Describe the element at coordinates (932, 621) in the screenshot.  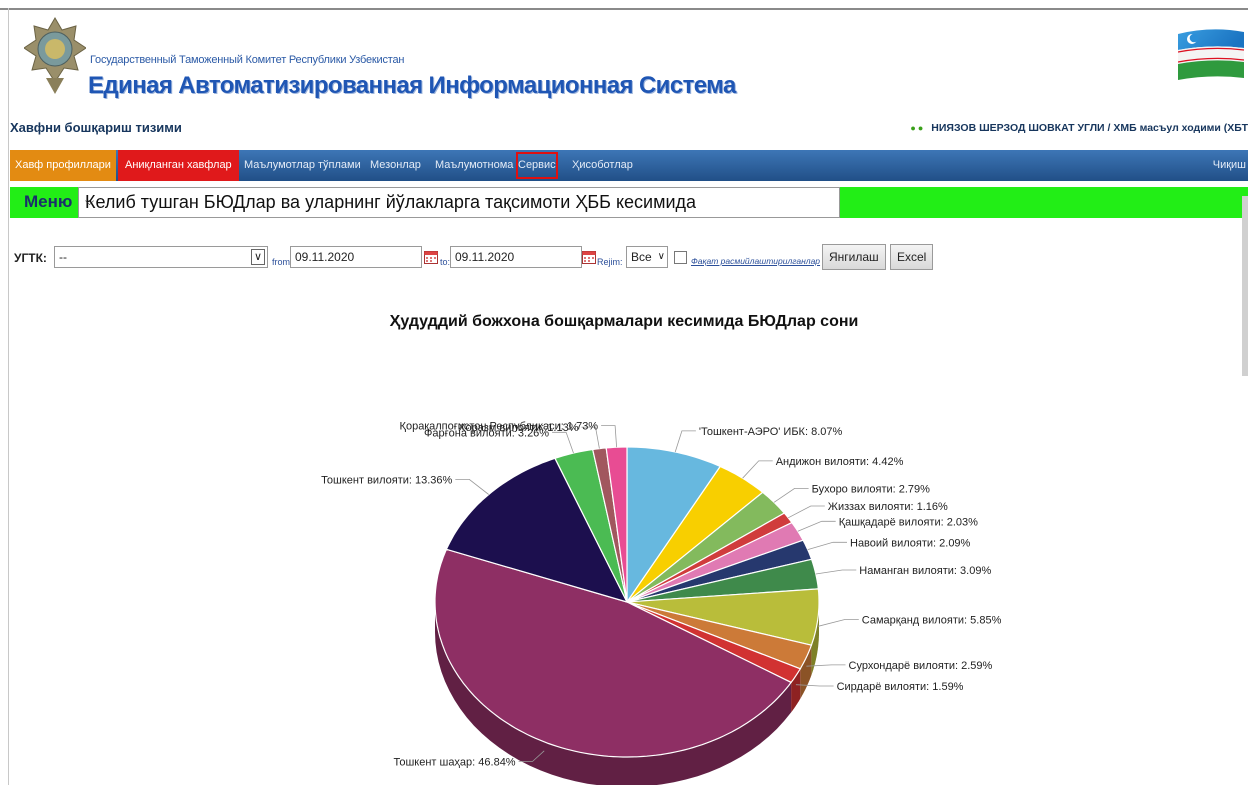
I see `pie-slice-label: Самарқанд вилояти: 5.85%` at that location.